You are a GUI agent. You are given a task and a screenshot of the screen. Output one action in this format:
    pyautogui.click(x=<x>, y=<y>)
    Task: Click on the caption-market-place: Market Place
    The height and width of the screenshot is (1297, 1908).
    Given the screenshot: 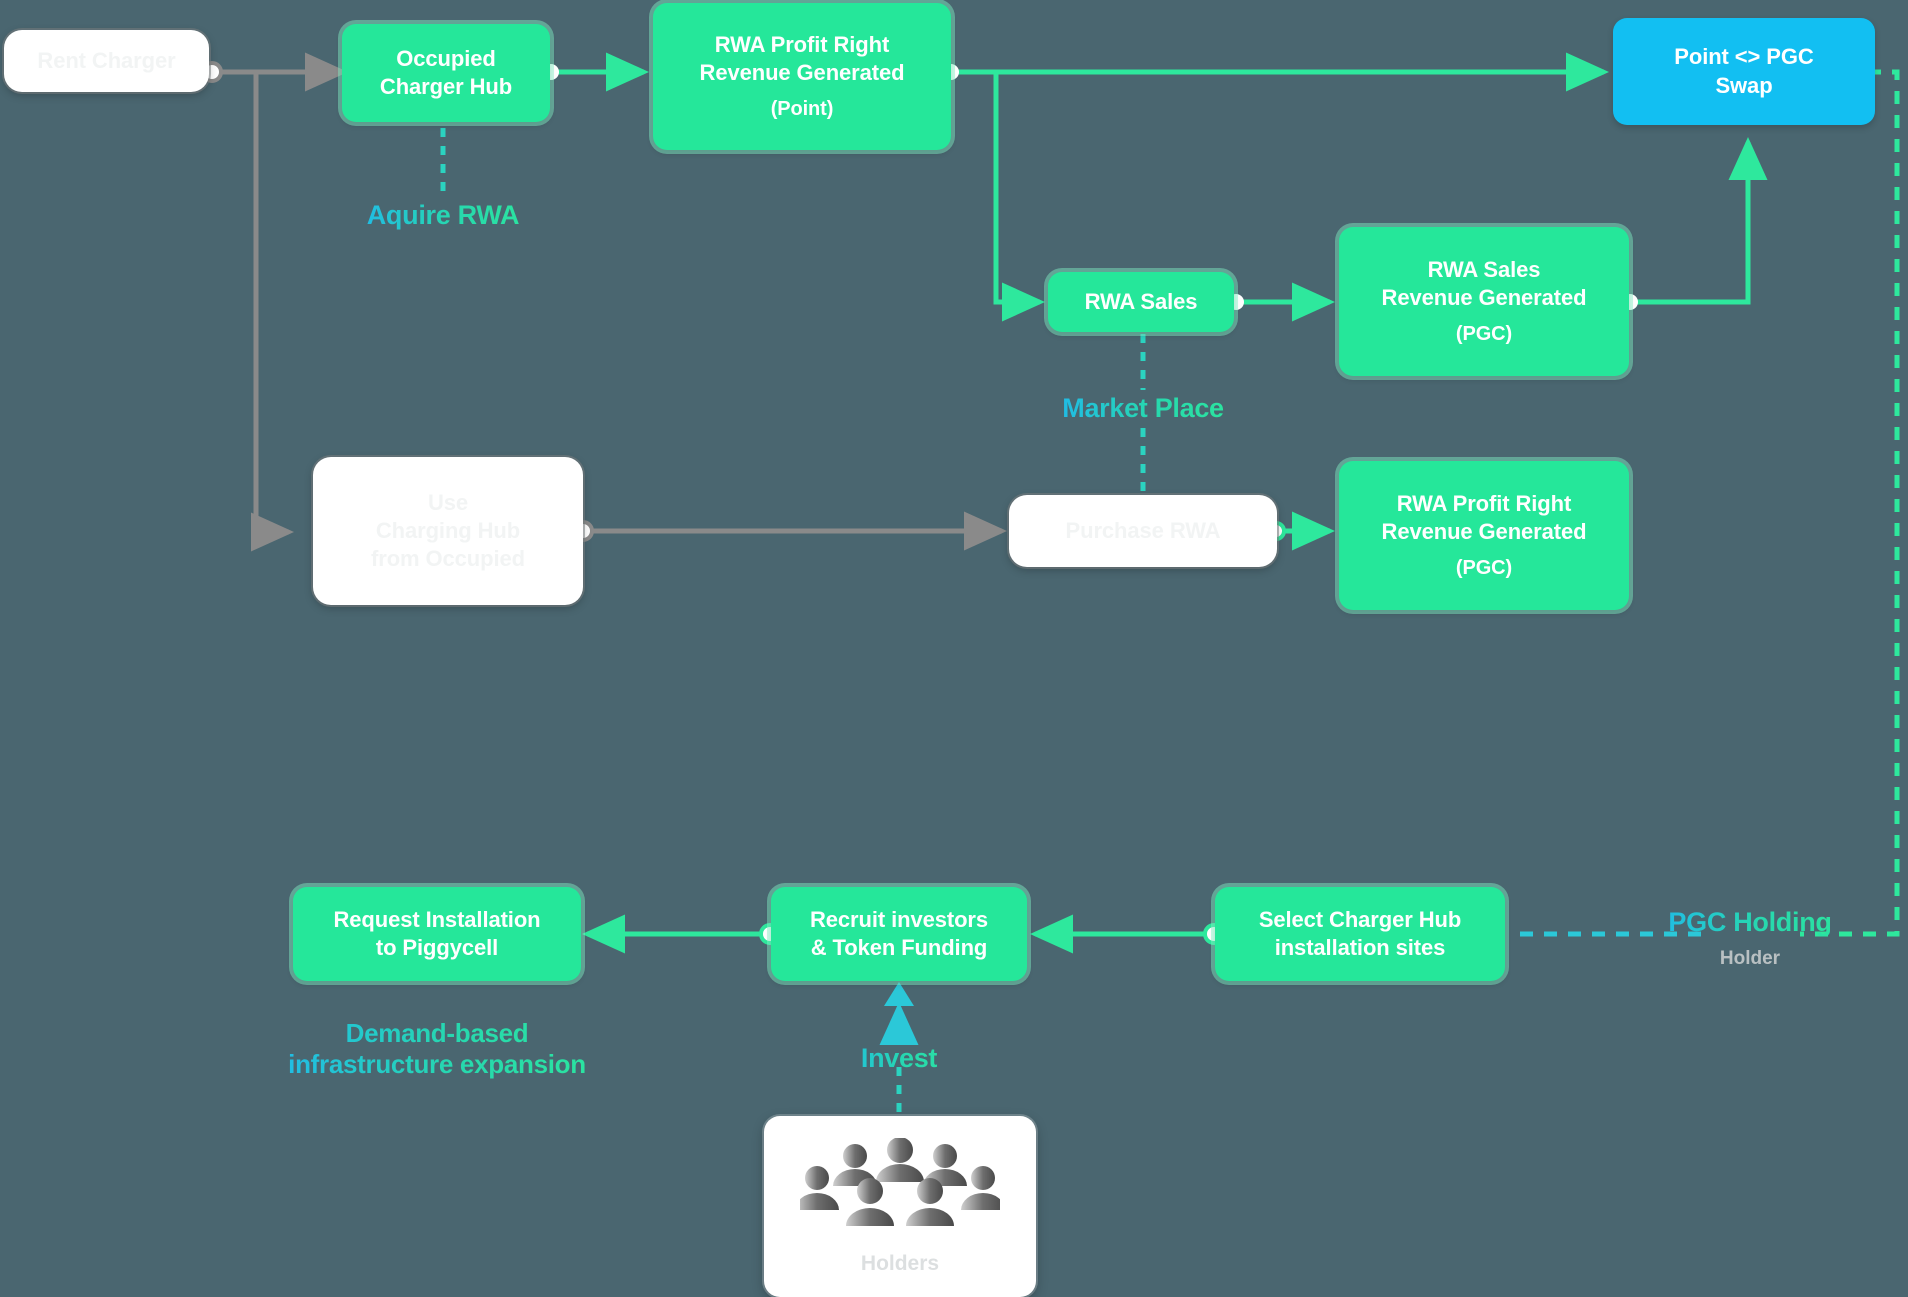 What is the action you would take?
    pyautogui.click(x=1143, y=409)
    